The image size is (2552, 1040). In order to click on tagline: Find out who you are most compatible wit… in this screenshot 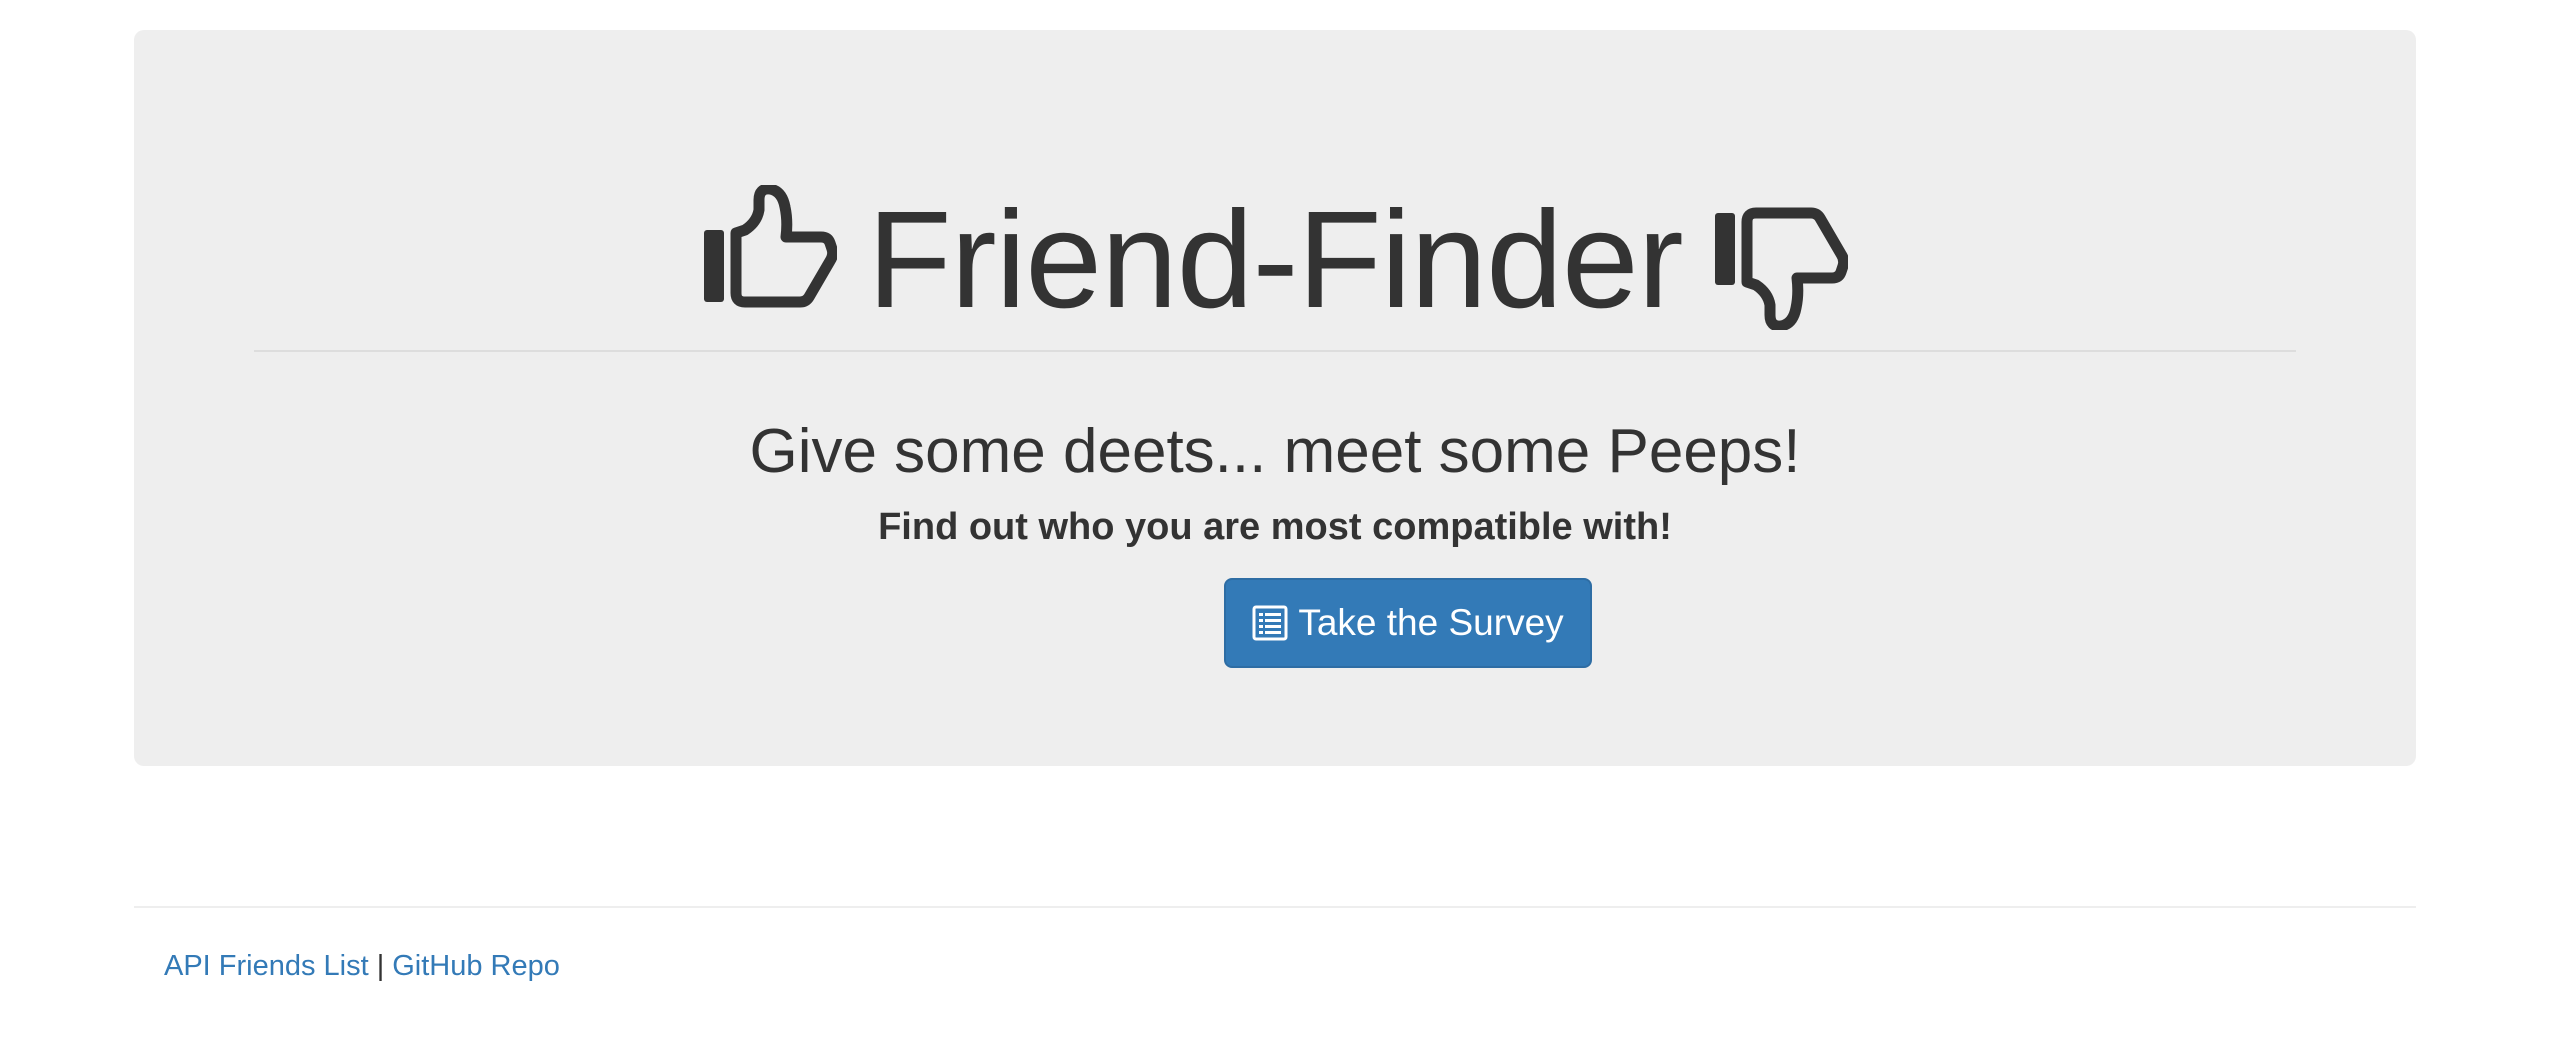, I will do `click(1275, 527)`.